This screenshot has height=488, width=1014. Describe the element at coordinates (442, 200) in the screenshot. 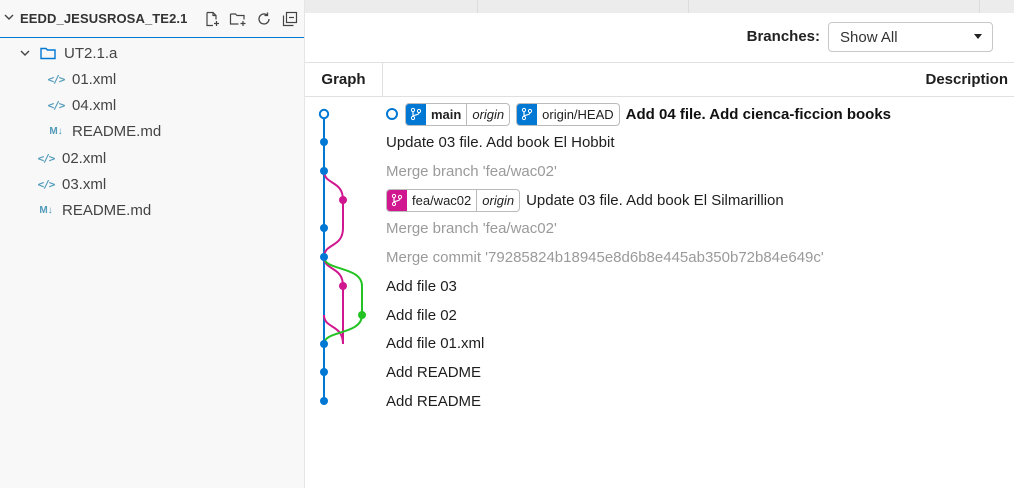

I see `ref-name: fea/wac02` at that location.